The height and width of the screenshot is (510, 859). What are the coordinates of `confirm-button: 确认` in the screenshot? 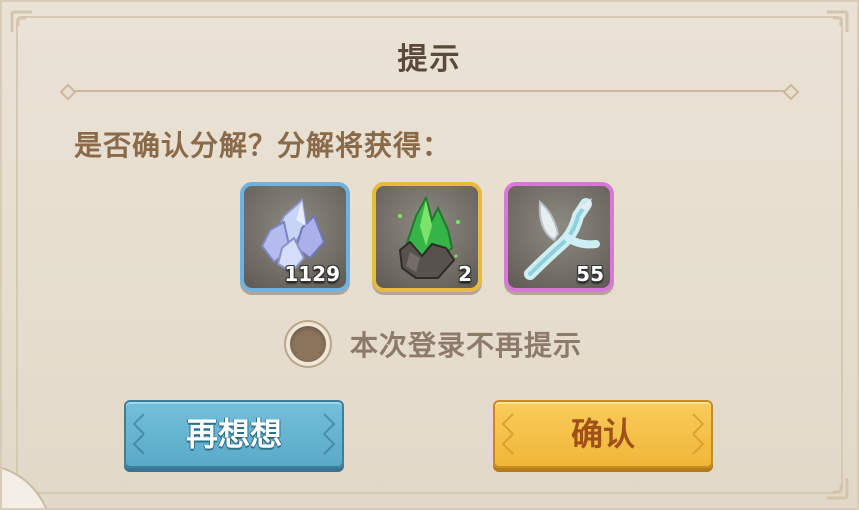 It's located at (603, 434).